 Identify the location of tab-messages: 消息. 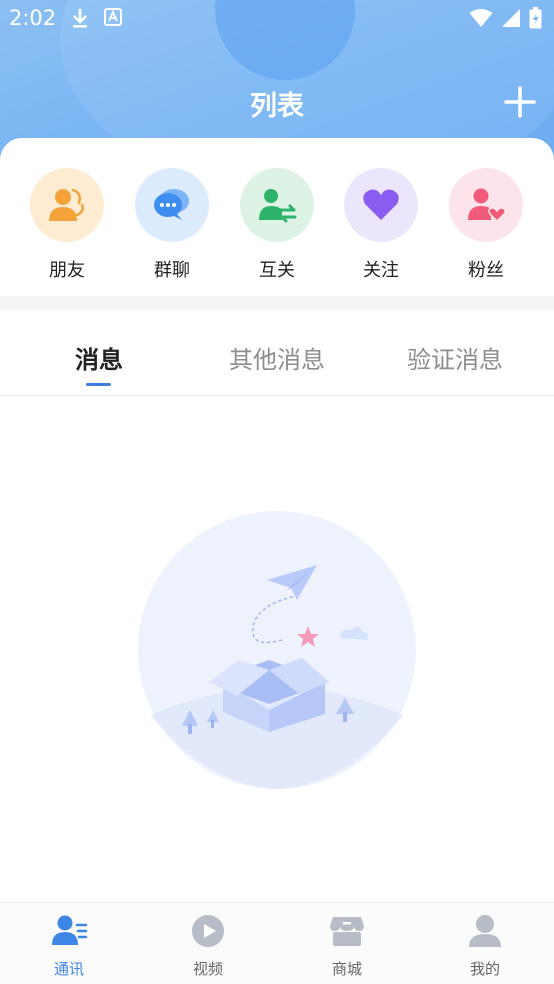
(99, 357).